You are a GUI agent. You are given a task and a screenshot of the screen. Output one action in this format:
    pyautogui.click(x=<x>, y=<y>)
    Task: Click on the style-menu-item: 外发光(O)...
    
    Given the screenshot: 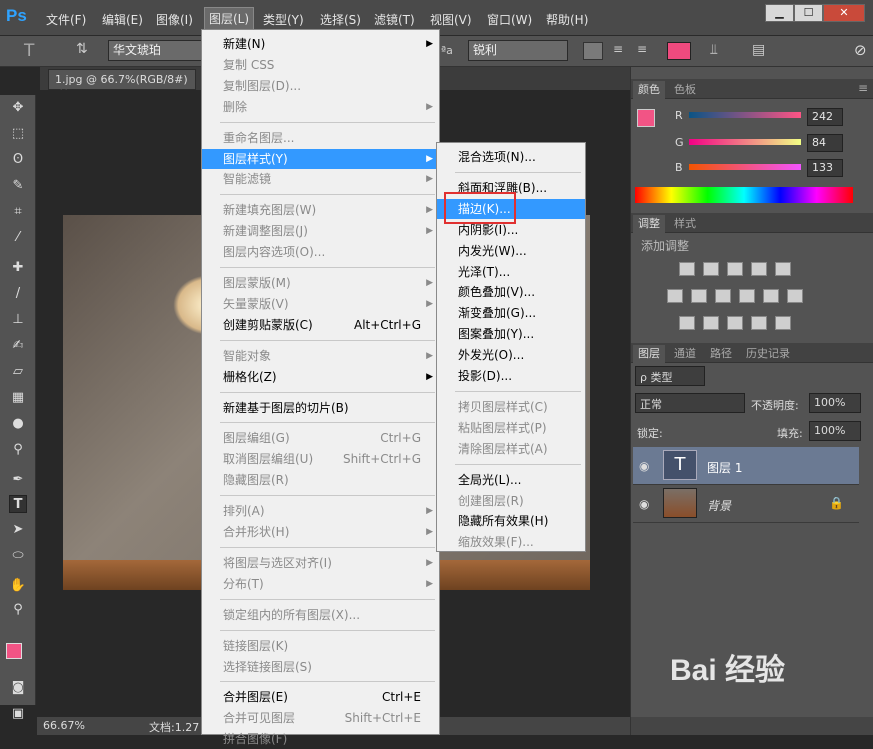 What is the action you would take?
    pyautogui.click(x=511, y=355)
    